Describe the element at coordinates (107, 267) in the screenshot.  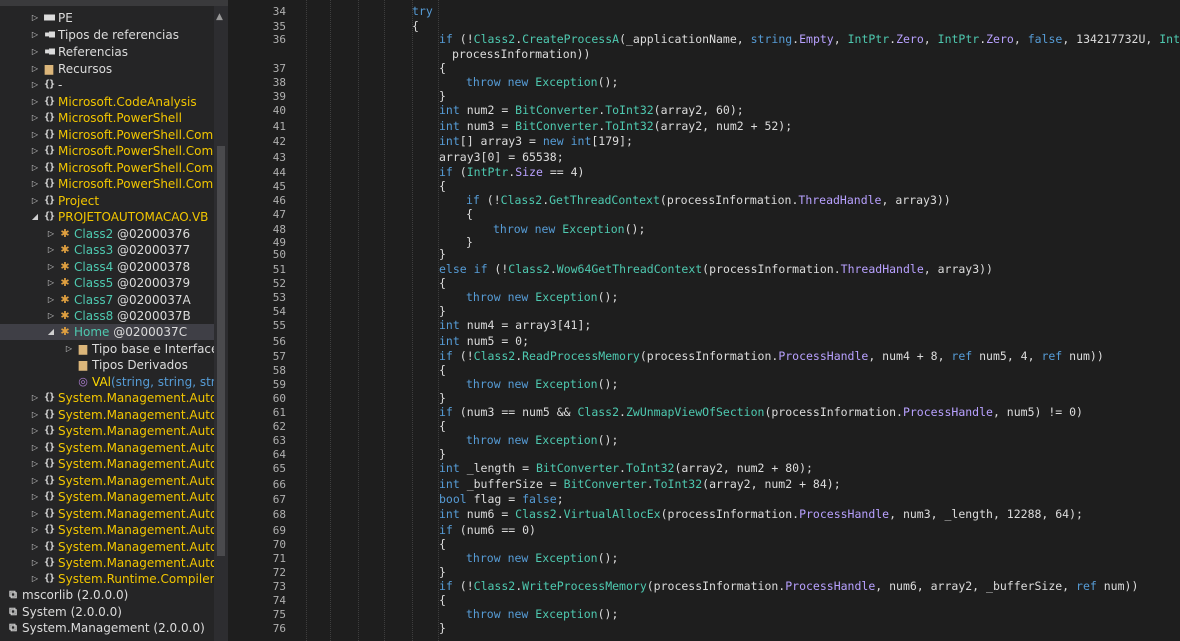
I see `tree-item: ▷ ✱ Class4 @02000378` at that location.